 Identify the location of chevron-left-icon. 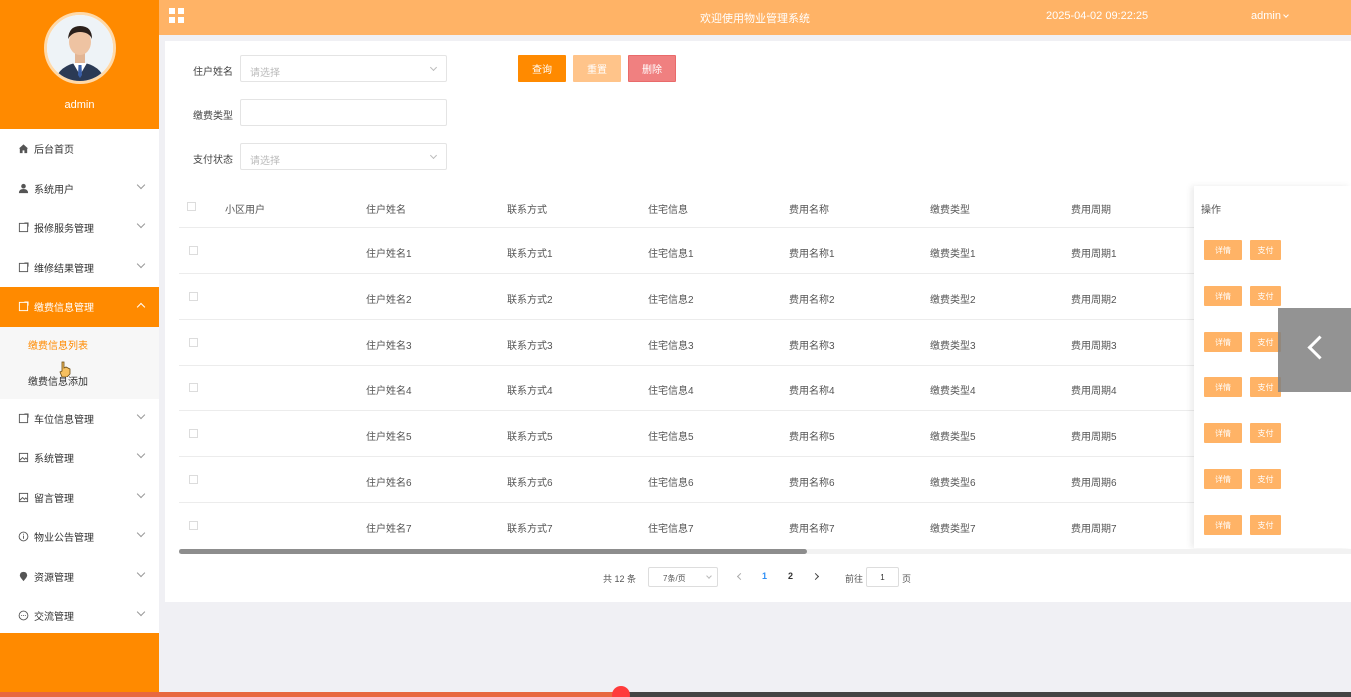
(1319, 347).